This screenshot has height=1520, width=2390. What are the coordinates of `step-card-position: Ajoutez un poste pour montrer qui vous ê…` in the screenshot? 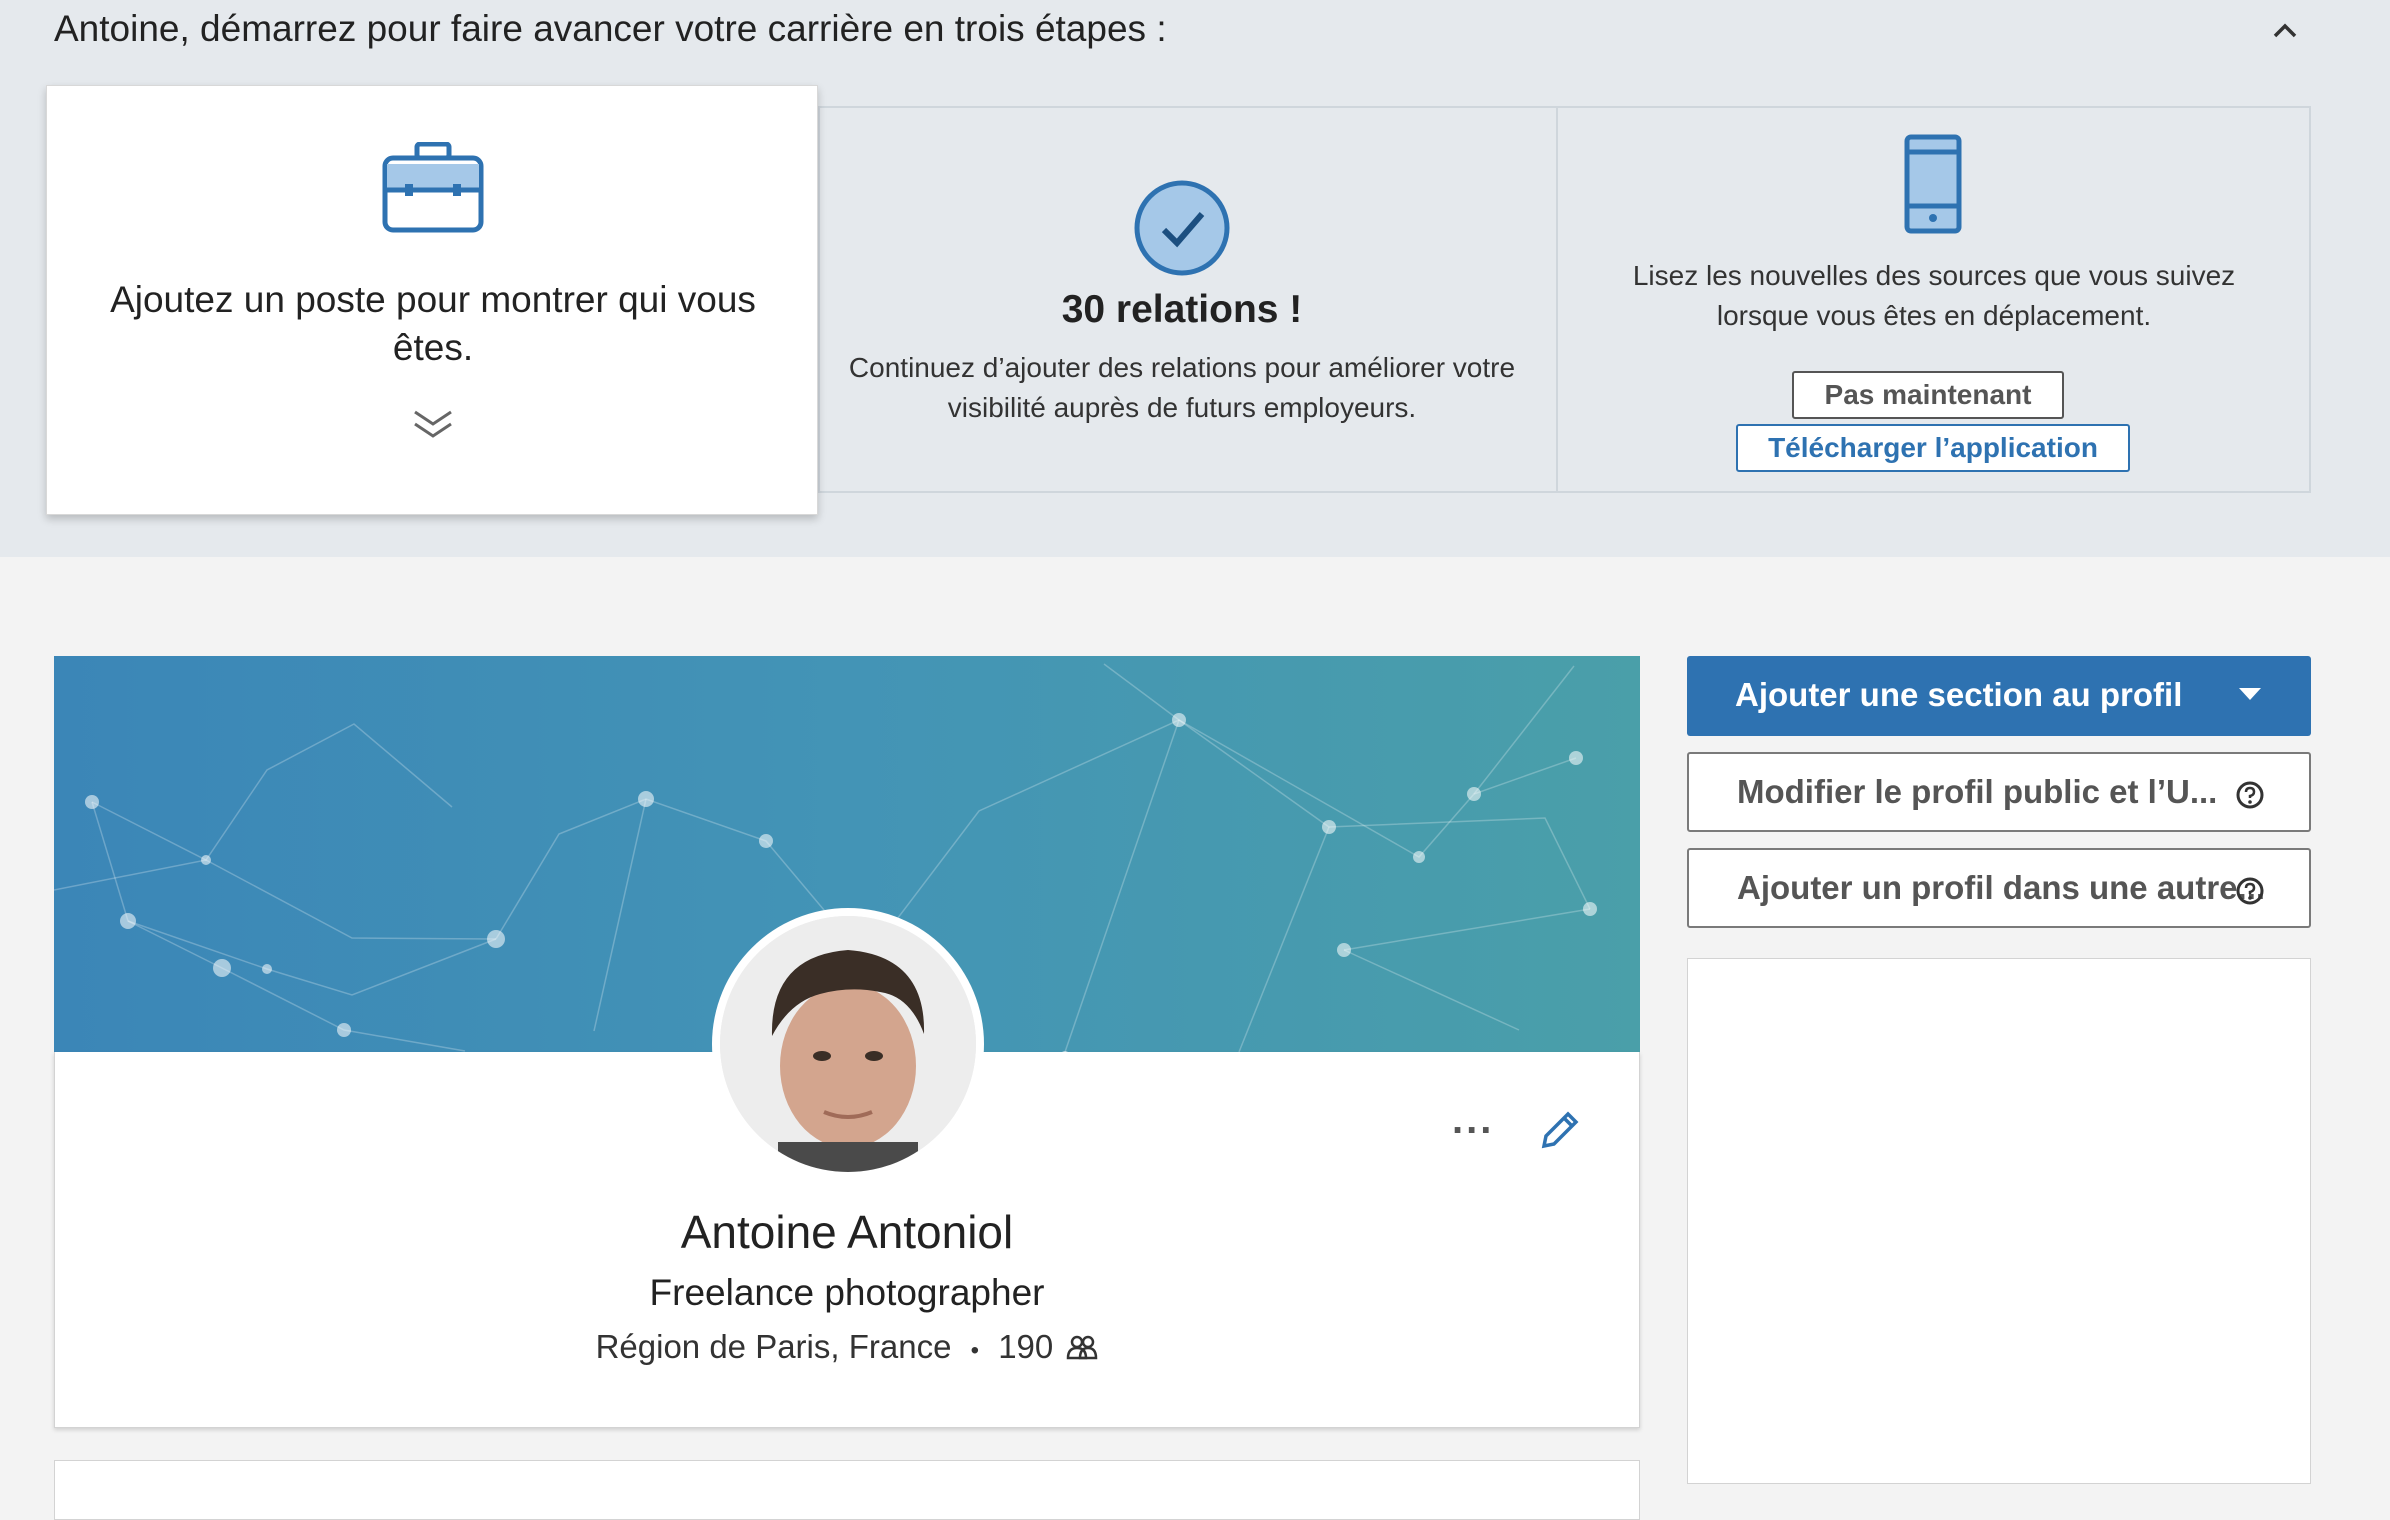 It's located at (432, 300).